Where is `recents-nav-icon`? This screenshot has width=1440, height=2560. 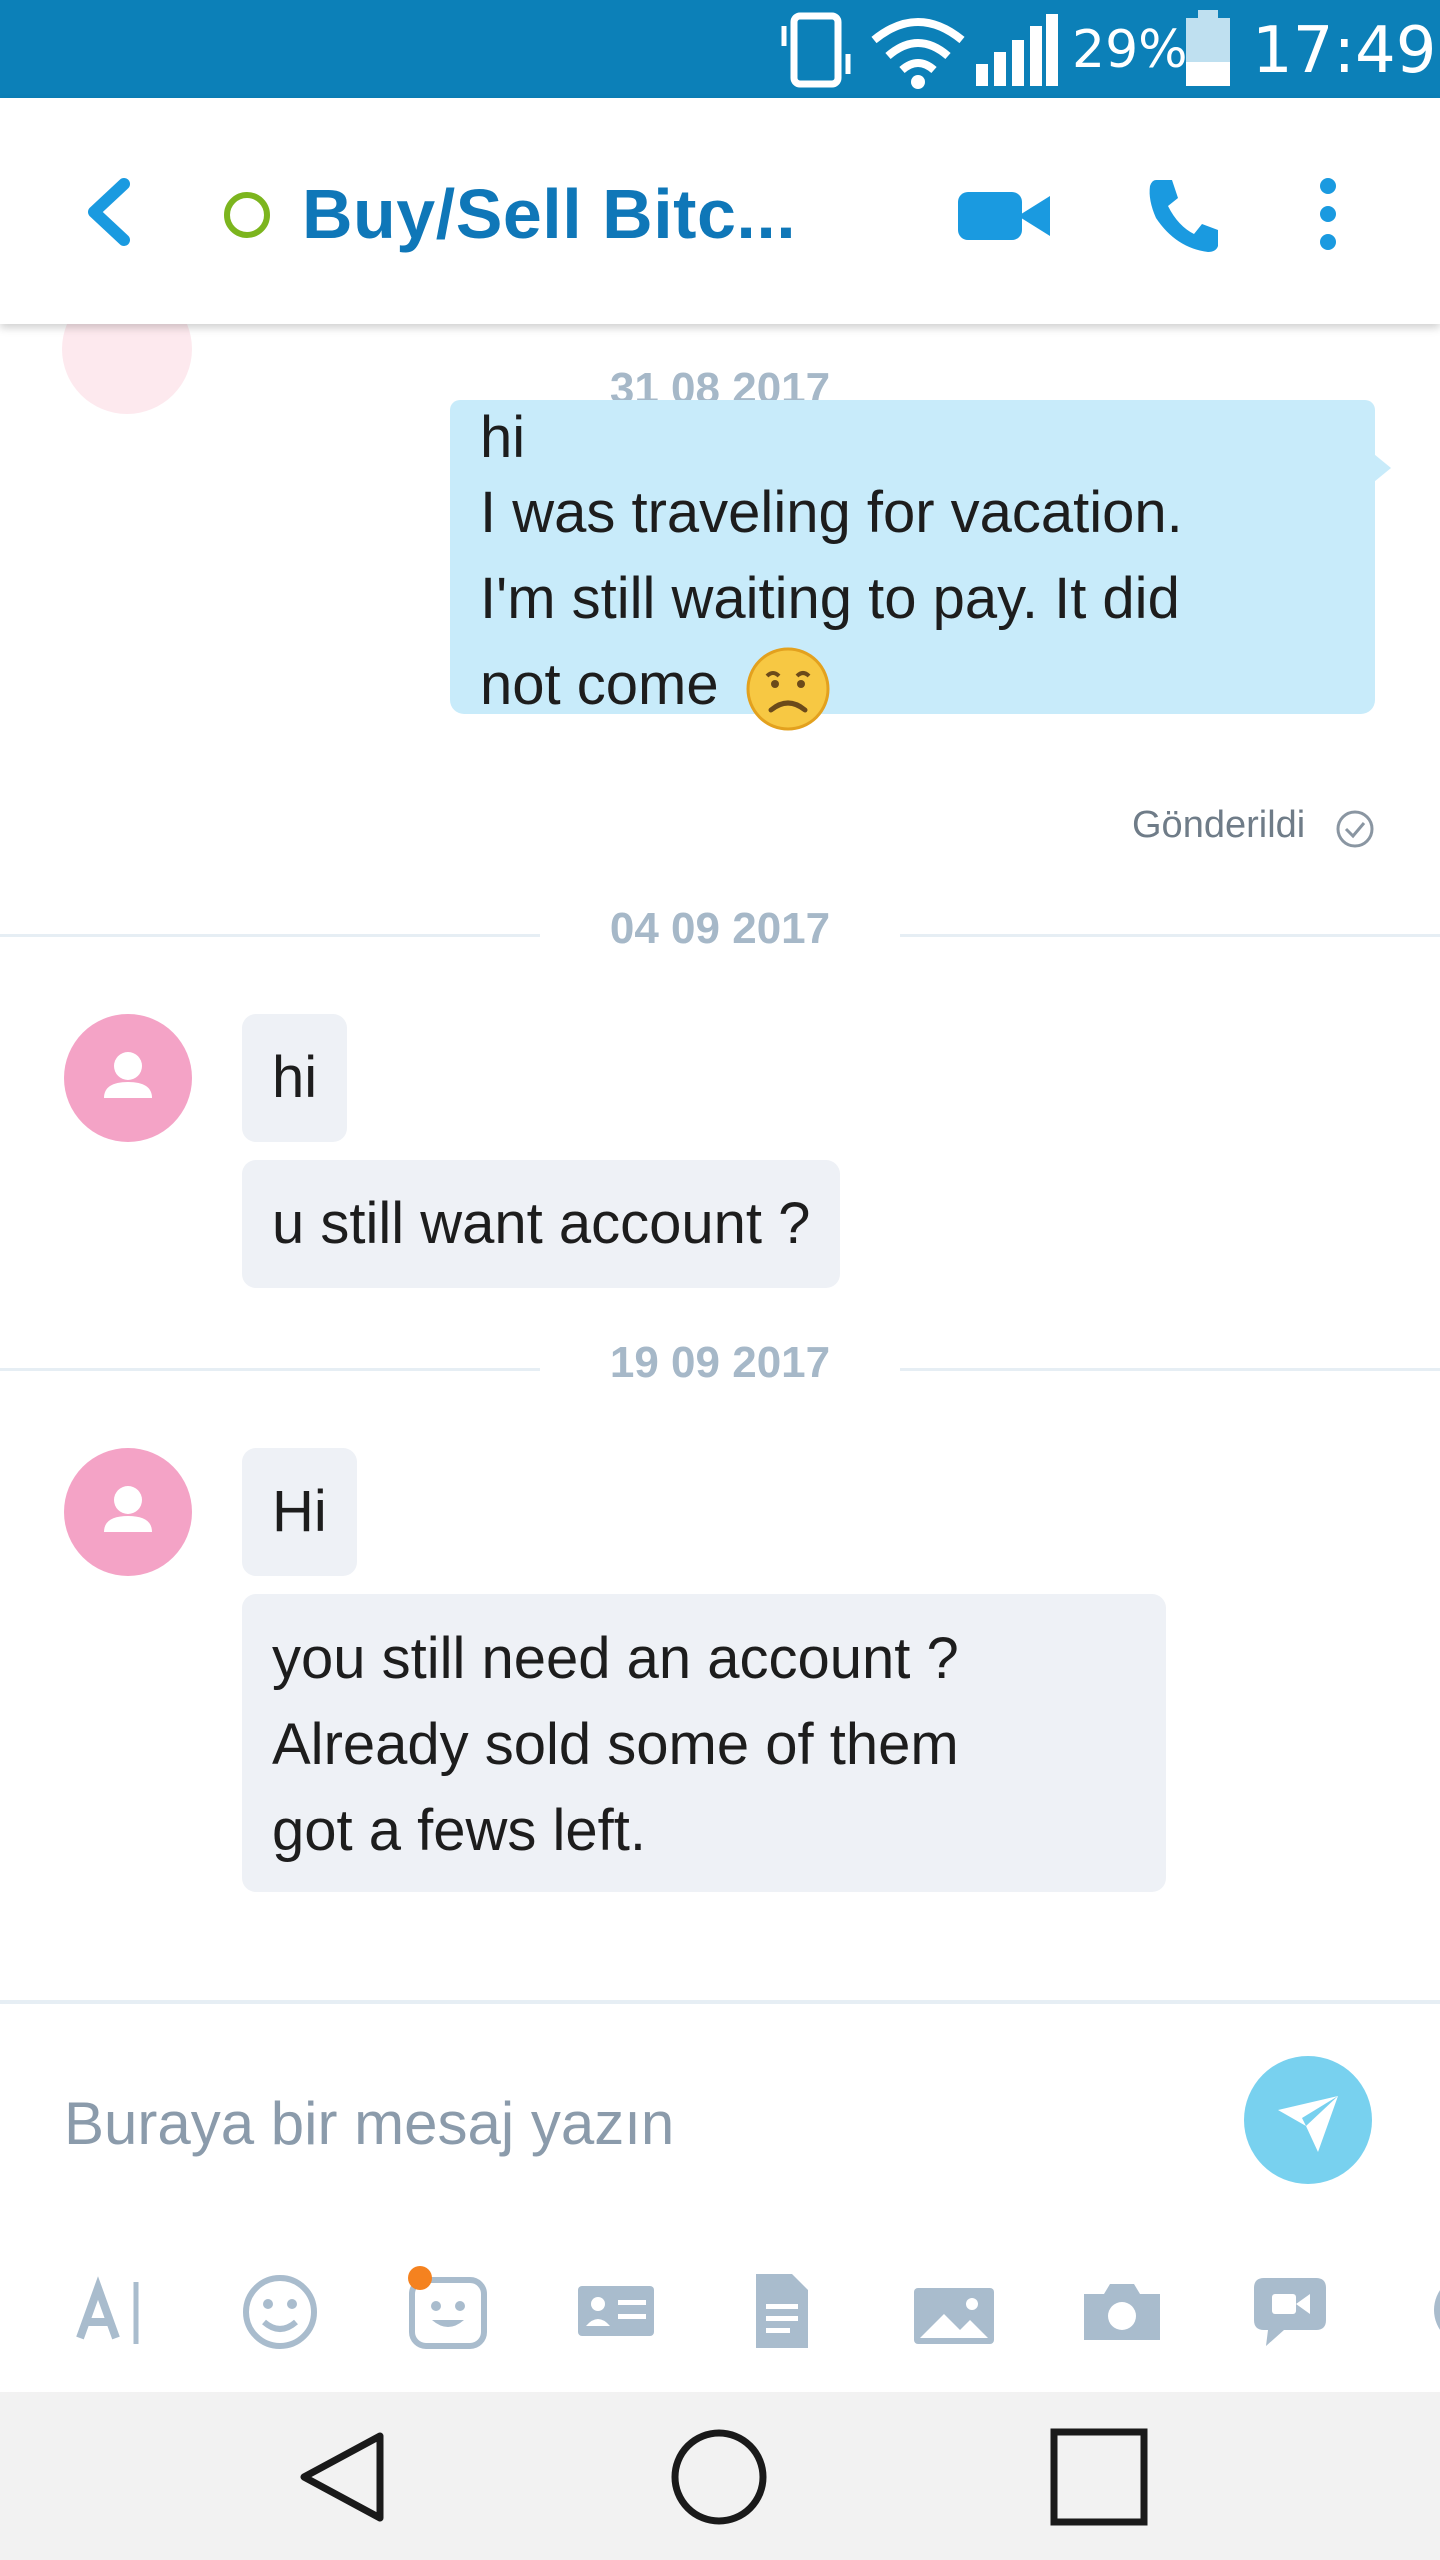
recents-nav-icon is located at coordinates (1099, 2477).